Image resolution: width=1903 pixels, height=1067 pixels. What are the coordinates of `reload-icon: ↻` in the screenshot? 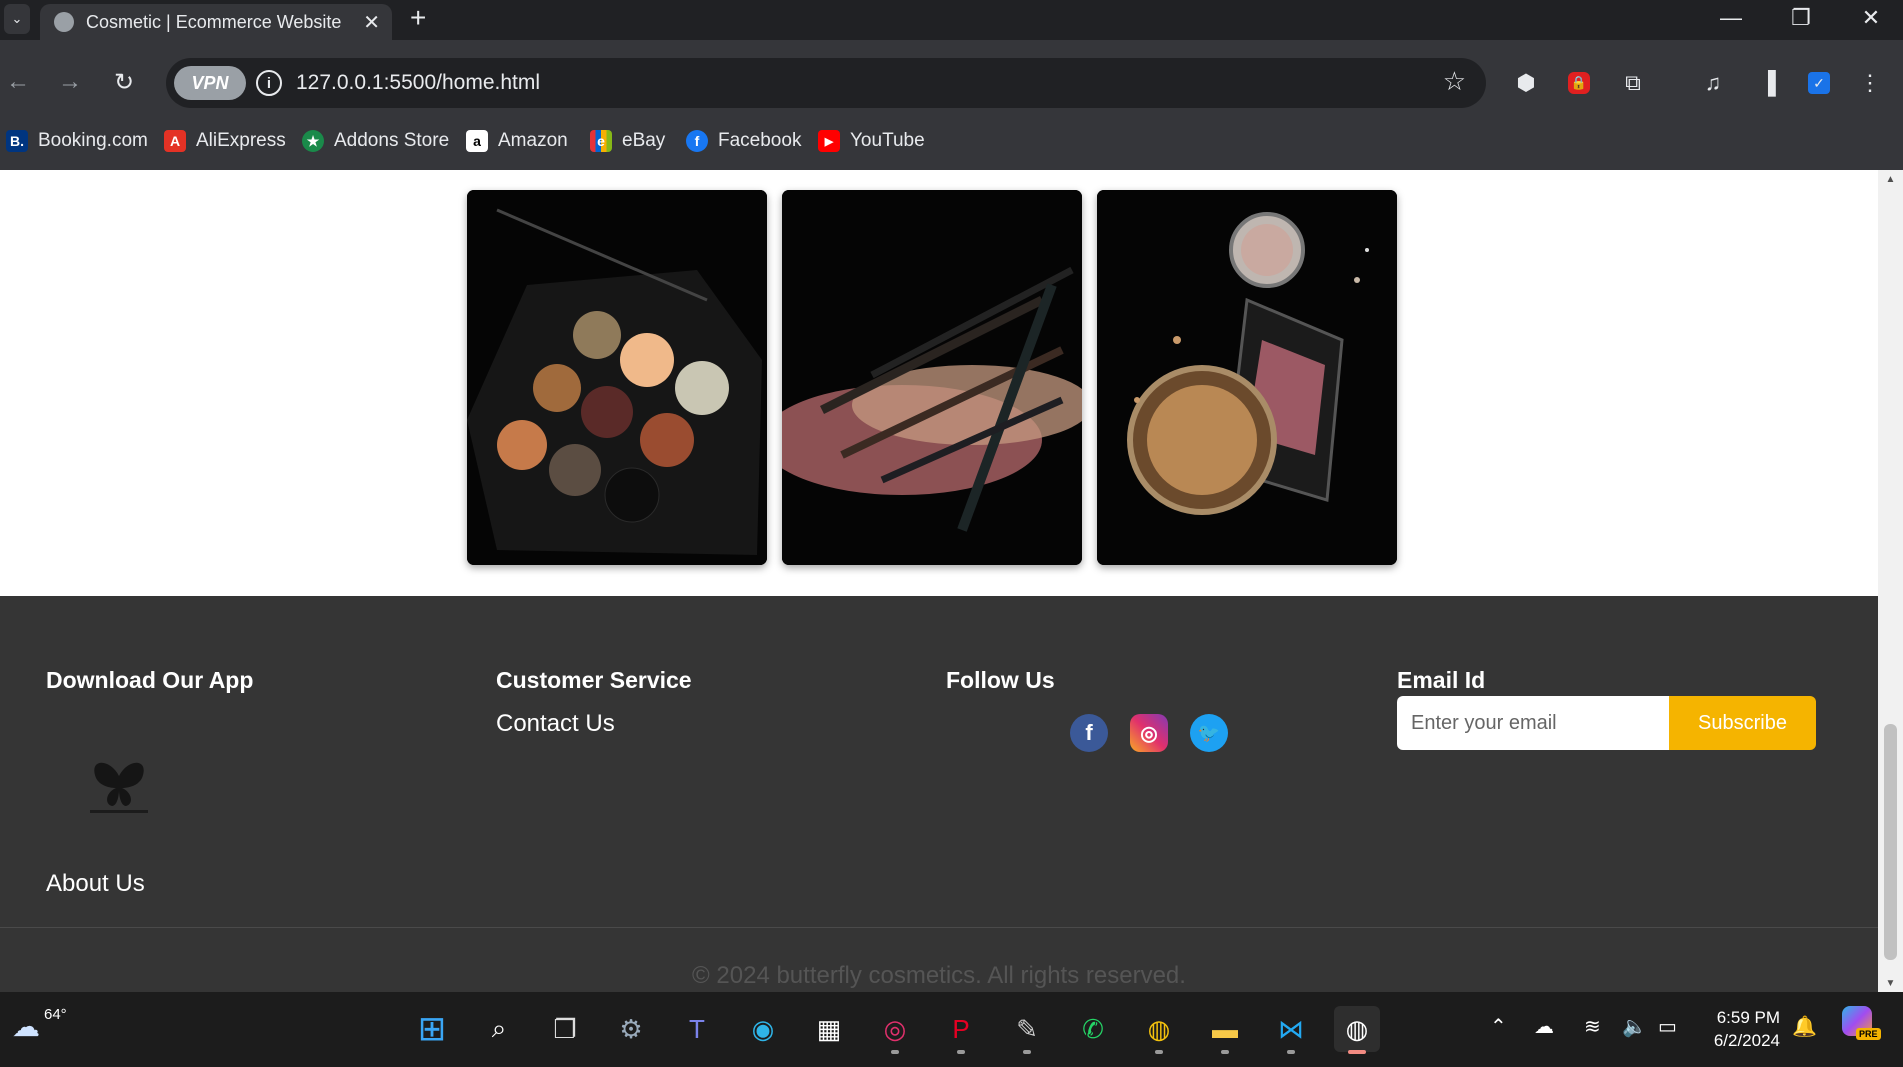 It's located at (124, 82).